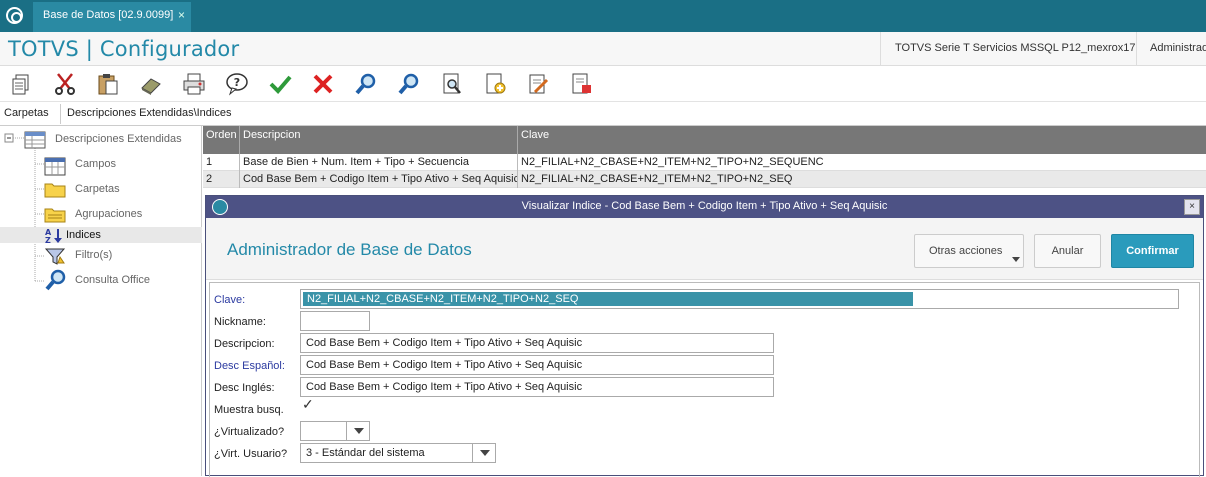  Describe the element at coordinates (249, 366) in the screenshot. I see `desc-espanol-label: Desc Español:` at that location.